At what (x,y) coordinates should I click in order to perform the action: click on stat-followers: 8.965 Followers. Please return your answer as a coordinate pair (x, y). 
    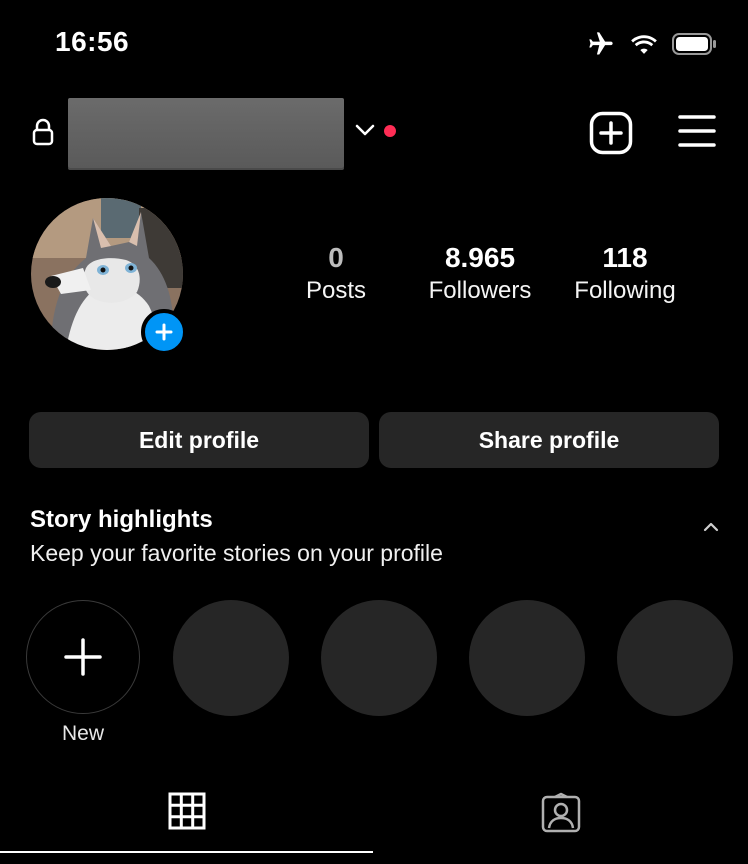
    Looking at the image, I should click on (480, 275).